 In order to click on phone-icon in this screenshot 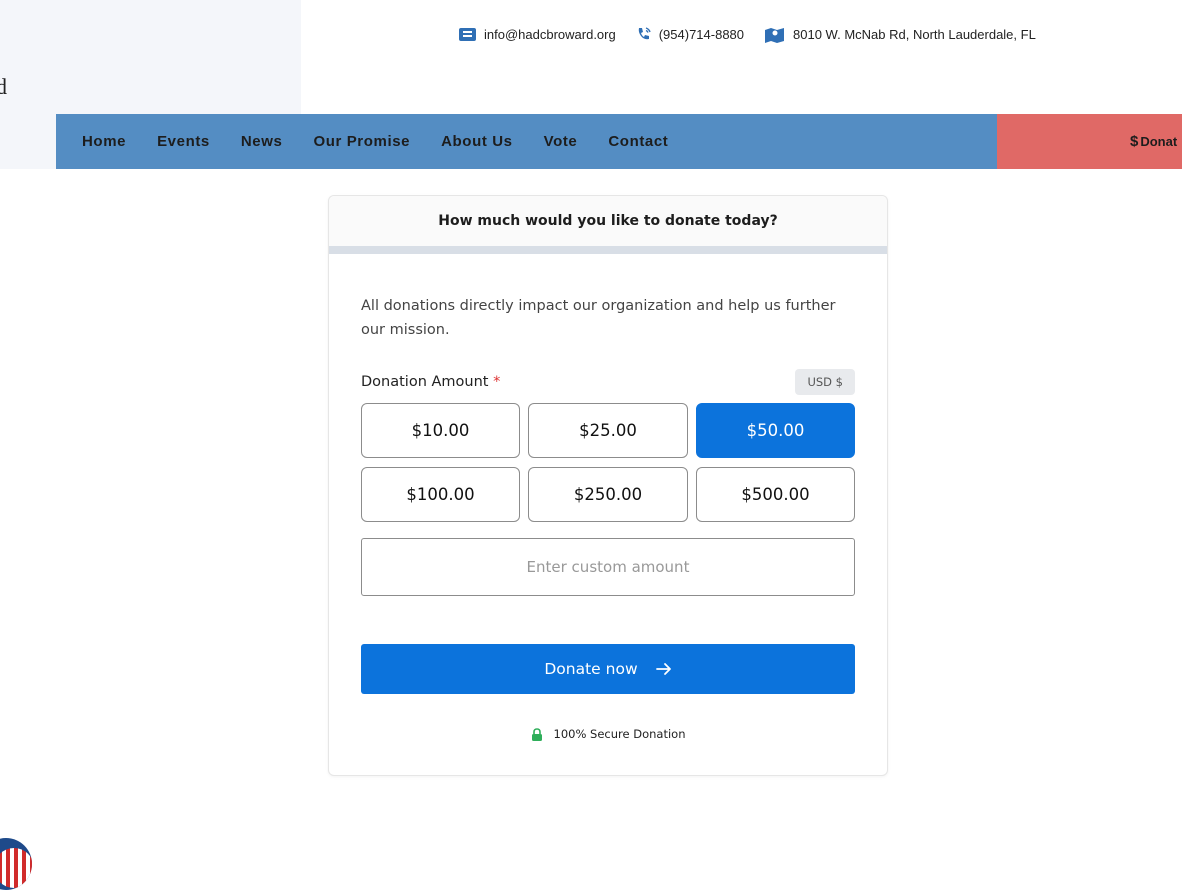, I will do `click(644, 32)`.